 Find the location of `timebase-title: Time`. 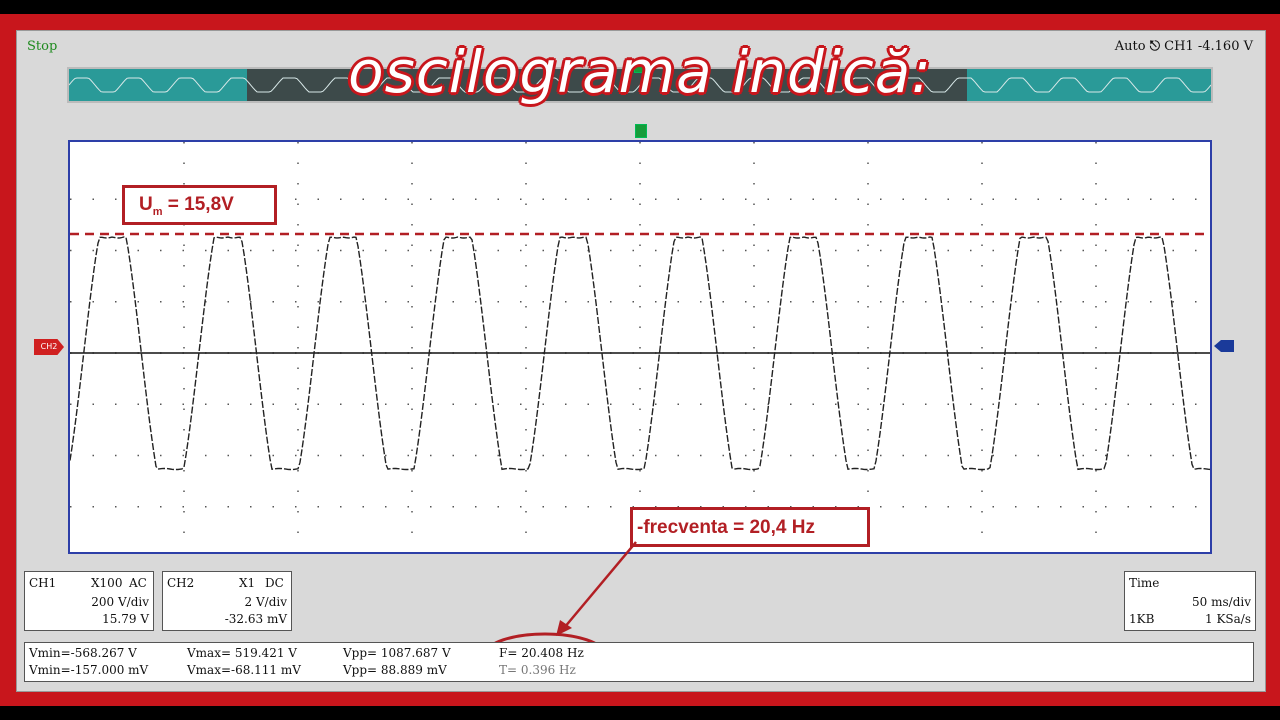

timebase-title: Time is located at coordinates (1144, 583).